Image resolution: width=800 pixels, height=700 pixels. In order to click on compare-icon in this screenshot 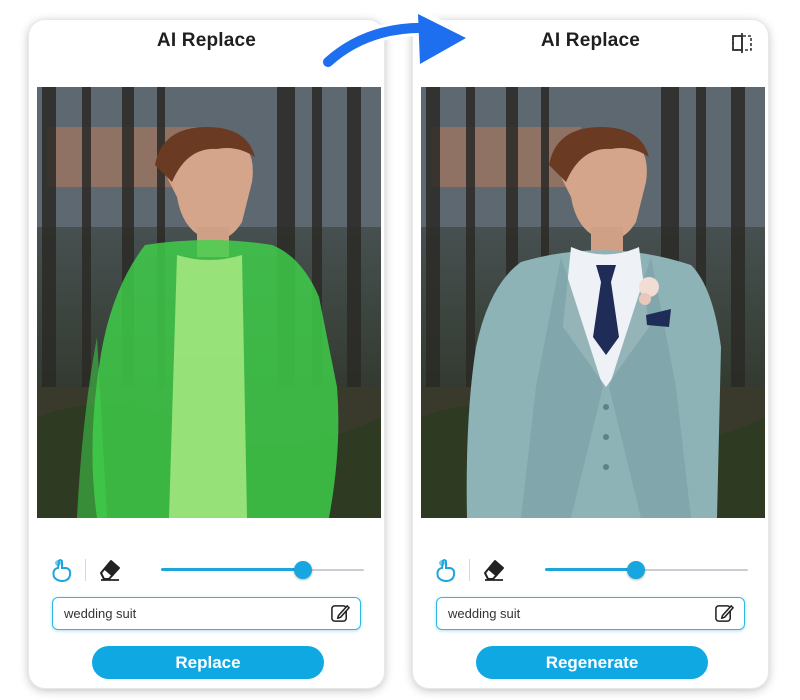, I will do `click(742, 43)`.